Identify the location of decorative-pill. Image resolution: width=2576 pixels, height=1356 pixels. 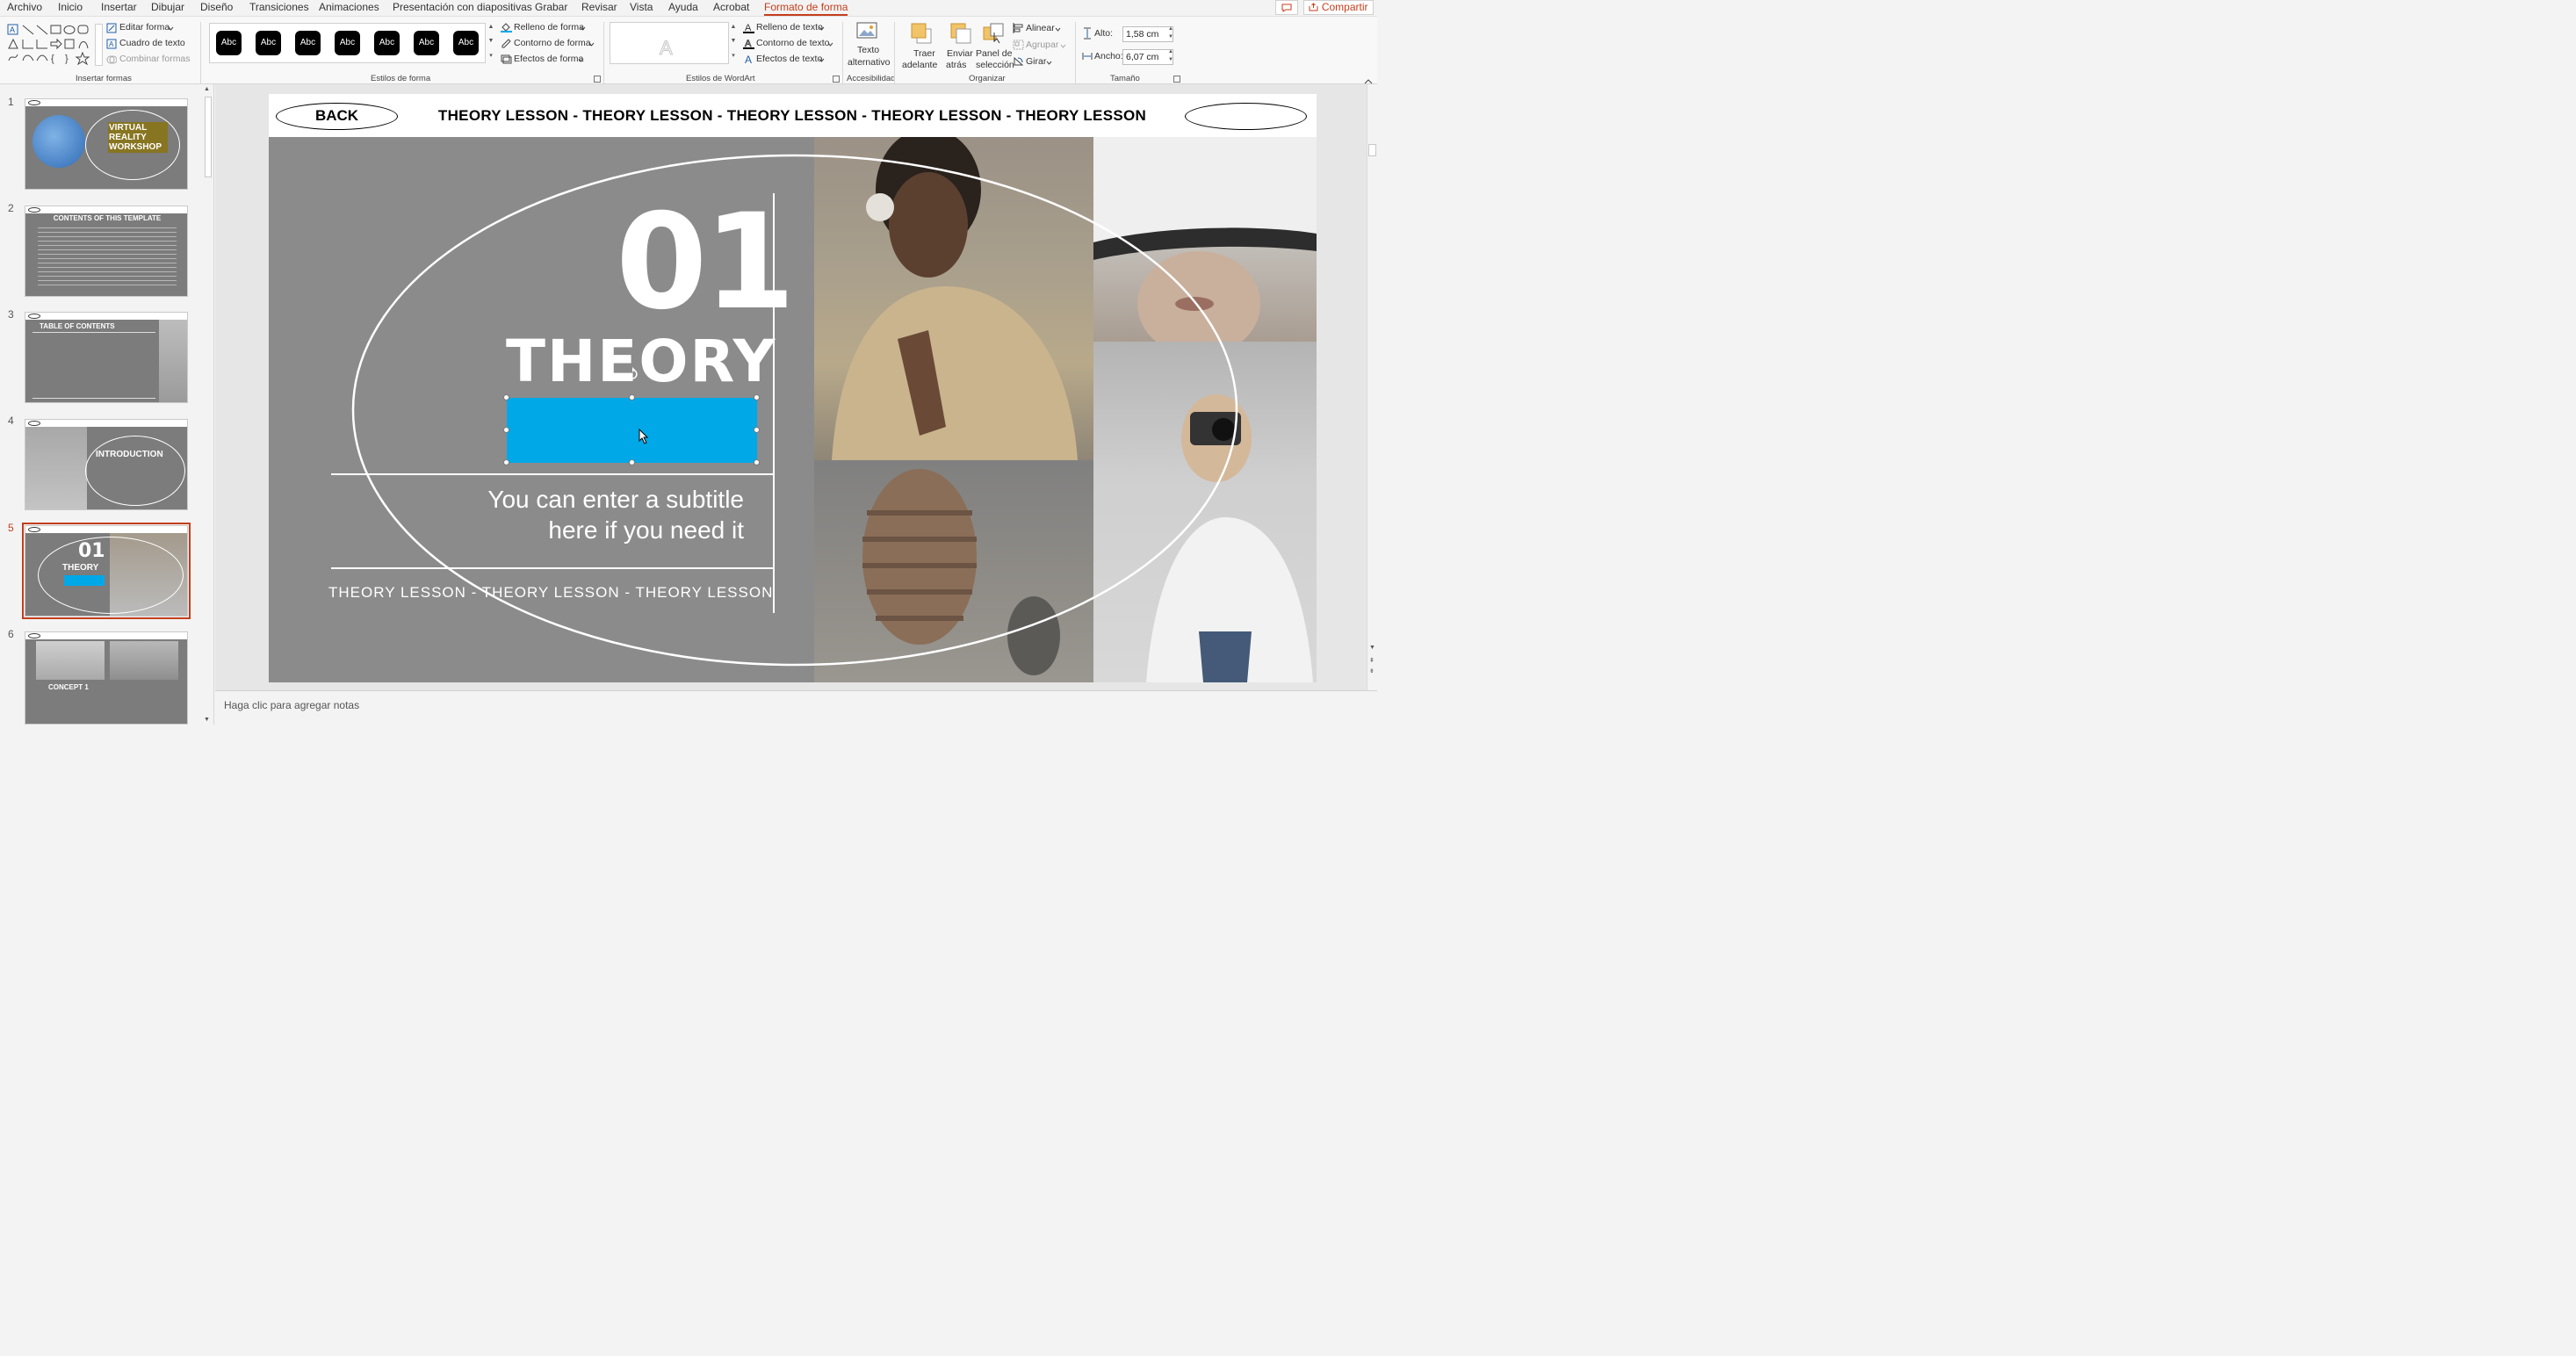
(1246, 116).